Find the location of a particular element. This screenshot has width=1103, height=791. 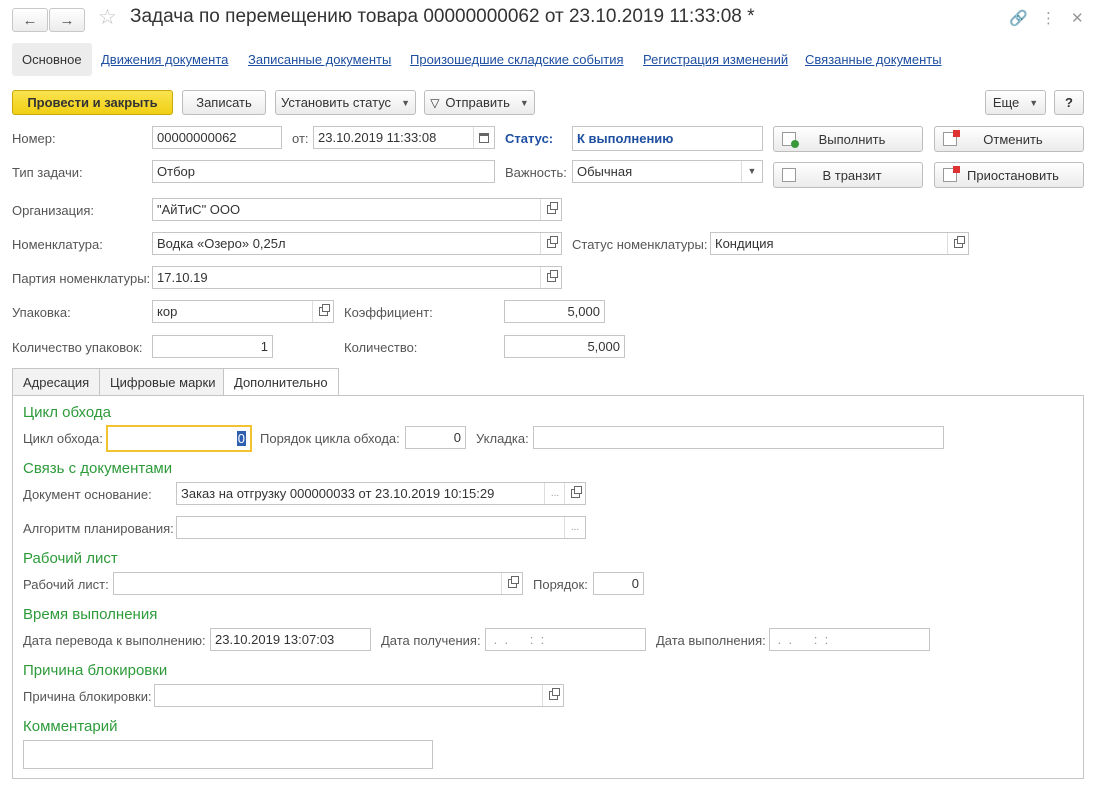

cancel-button: Отменить is located at coordinates (1009, 139).